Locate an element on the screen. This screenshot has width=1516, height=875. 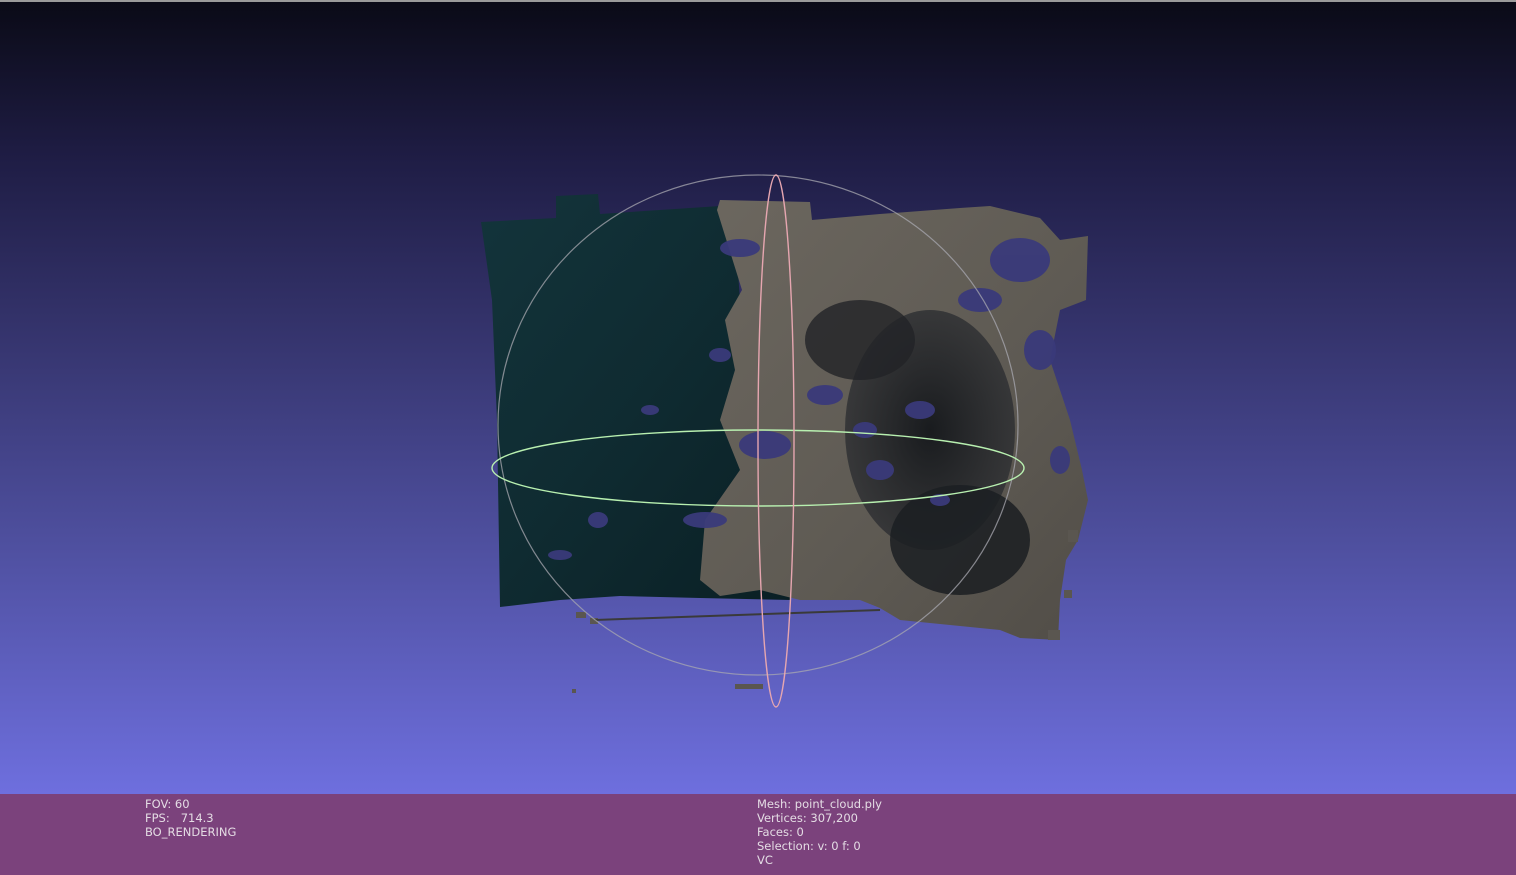
render-mode-readout: BO_RENDERING is located at coordinates (191, 832).